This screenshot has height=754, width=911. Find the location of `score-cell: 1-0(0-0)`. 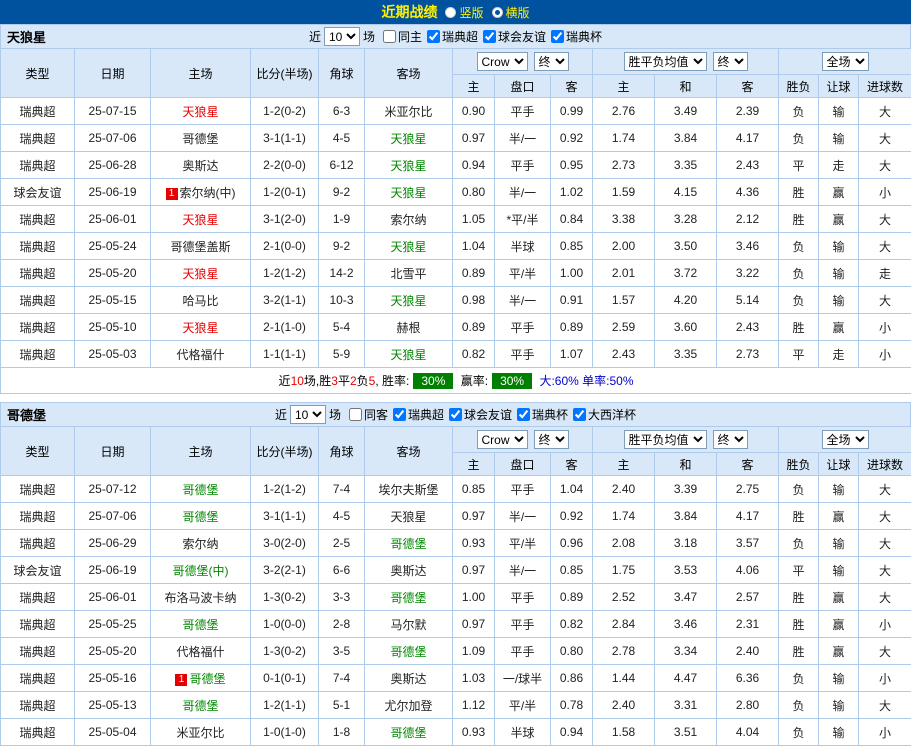

score-cell: 1-0(0-0) is located at coordinates (284, 624).